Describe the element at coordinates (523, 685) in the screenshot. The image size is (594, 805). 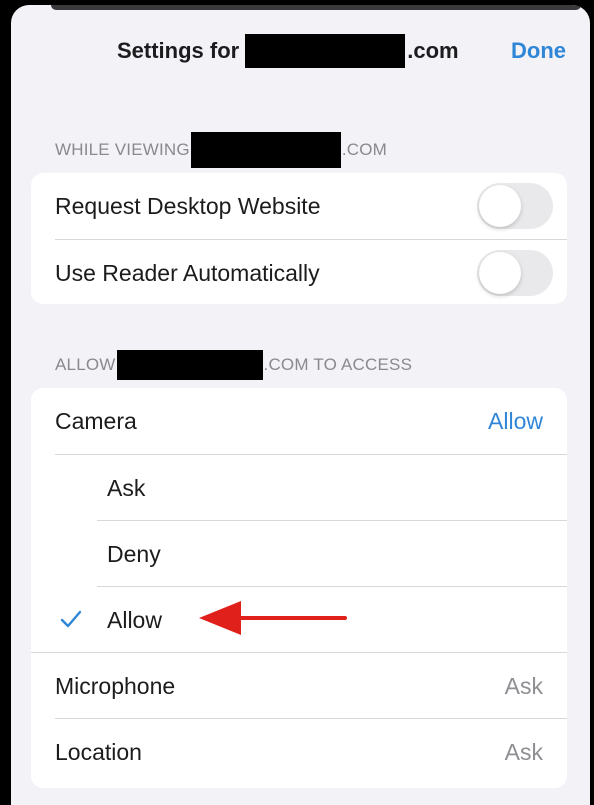
I see `microphone-value: Ask` at that location.